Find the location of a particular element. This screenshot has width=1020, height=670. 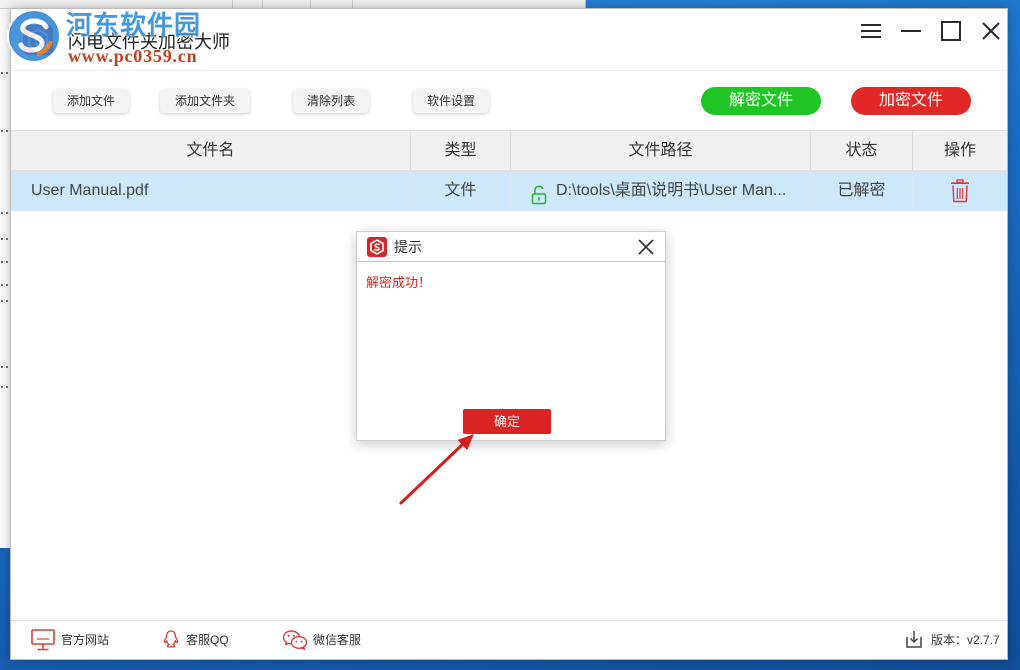

download-icon is located at coordinates (914, 641).